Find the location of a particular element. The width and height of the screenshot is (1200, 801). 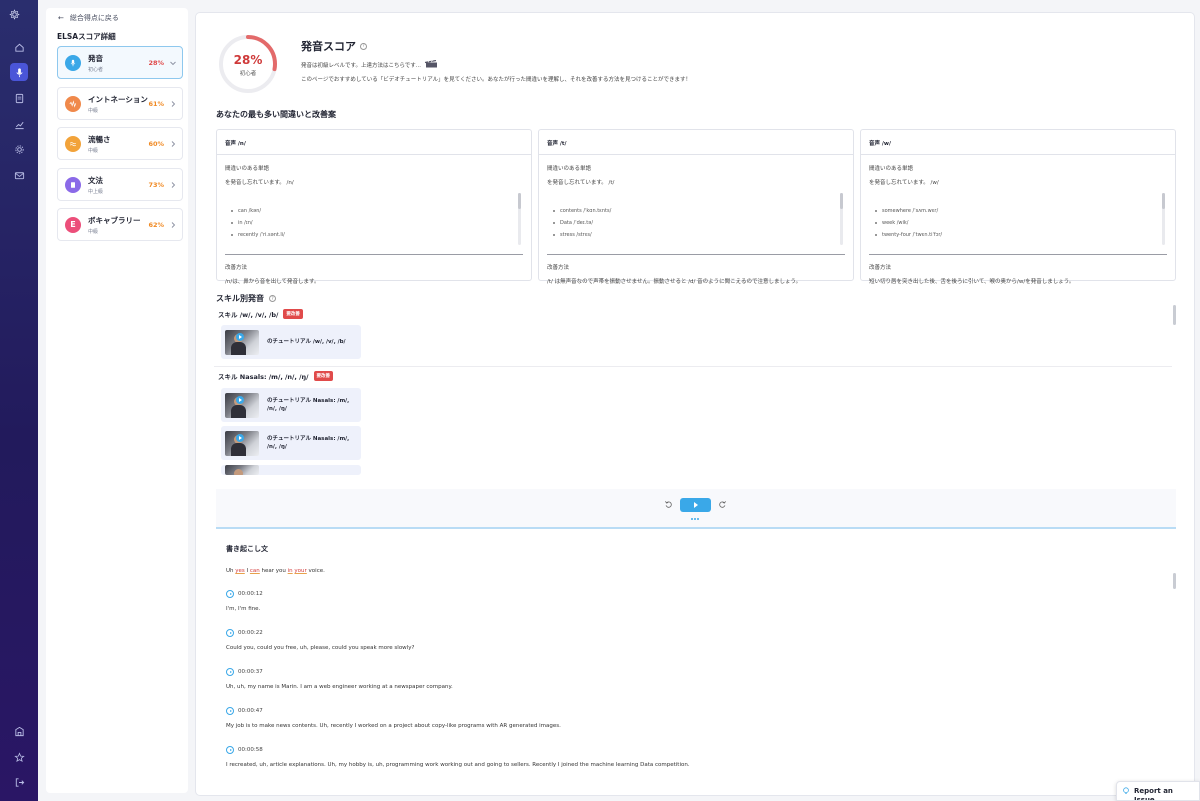

timestamp: 00:00:58 is located at coordinates (244, 750).